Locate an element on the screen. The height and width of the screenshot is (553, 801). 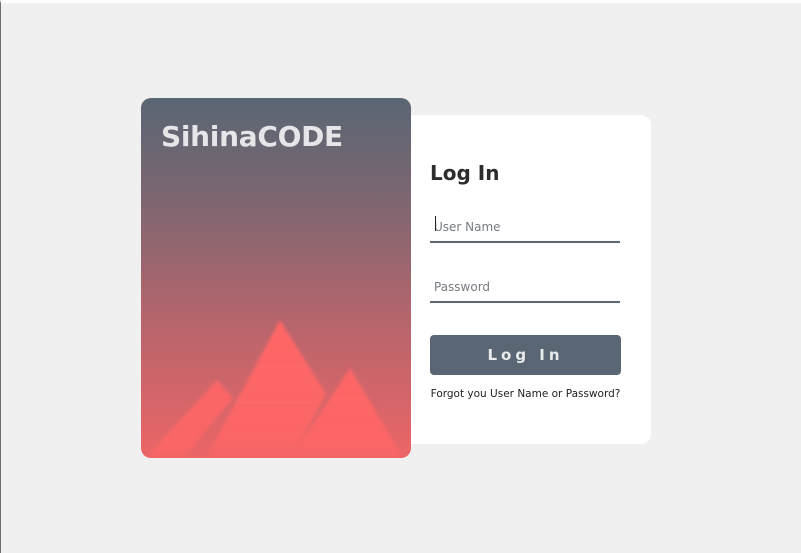
password-input is located at coordinates (525, 288).